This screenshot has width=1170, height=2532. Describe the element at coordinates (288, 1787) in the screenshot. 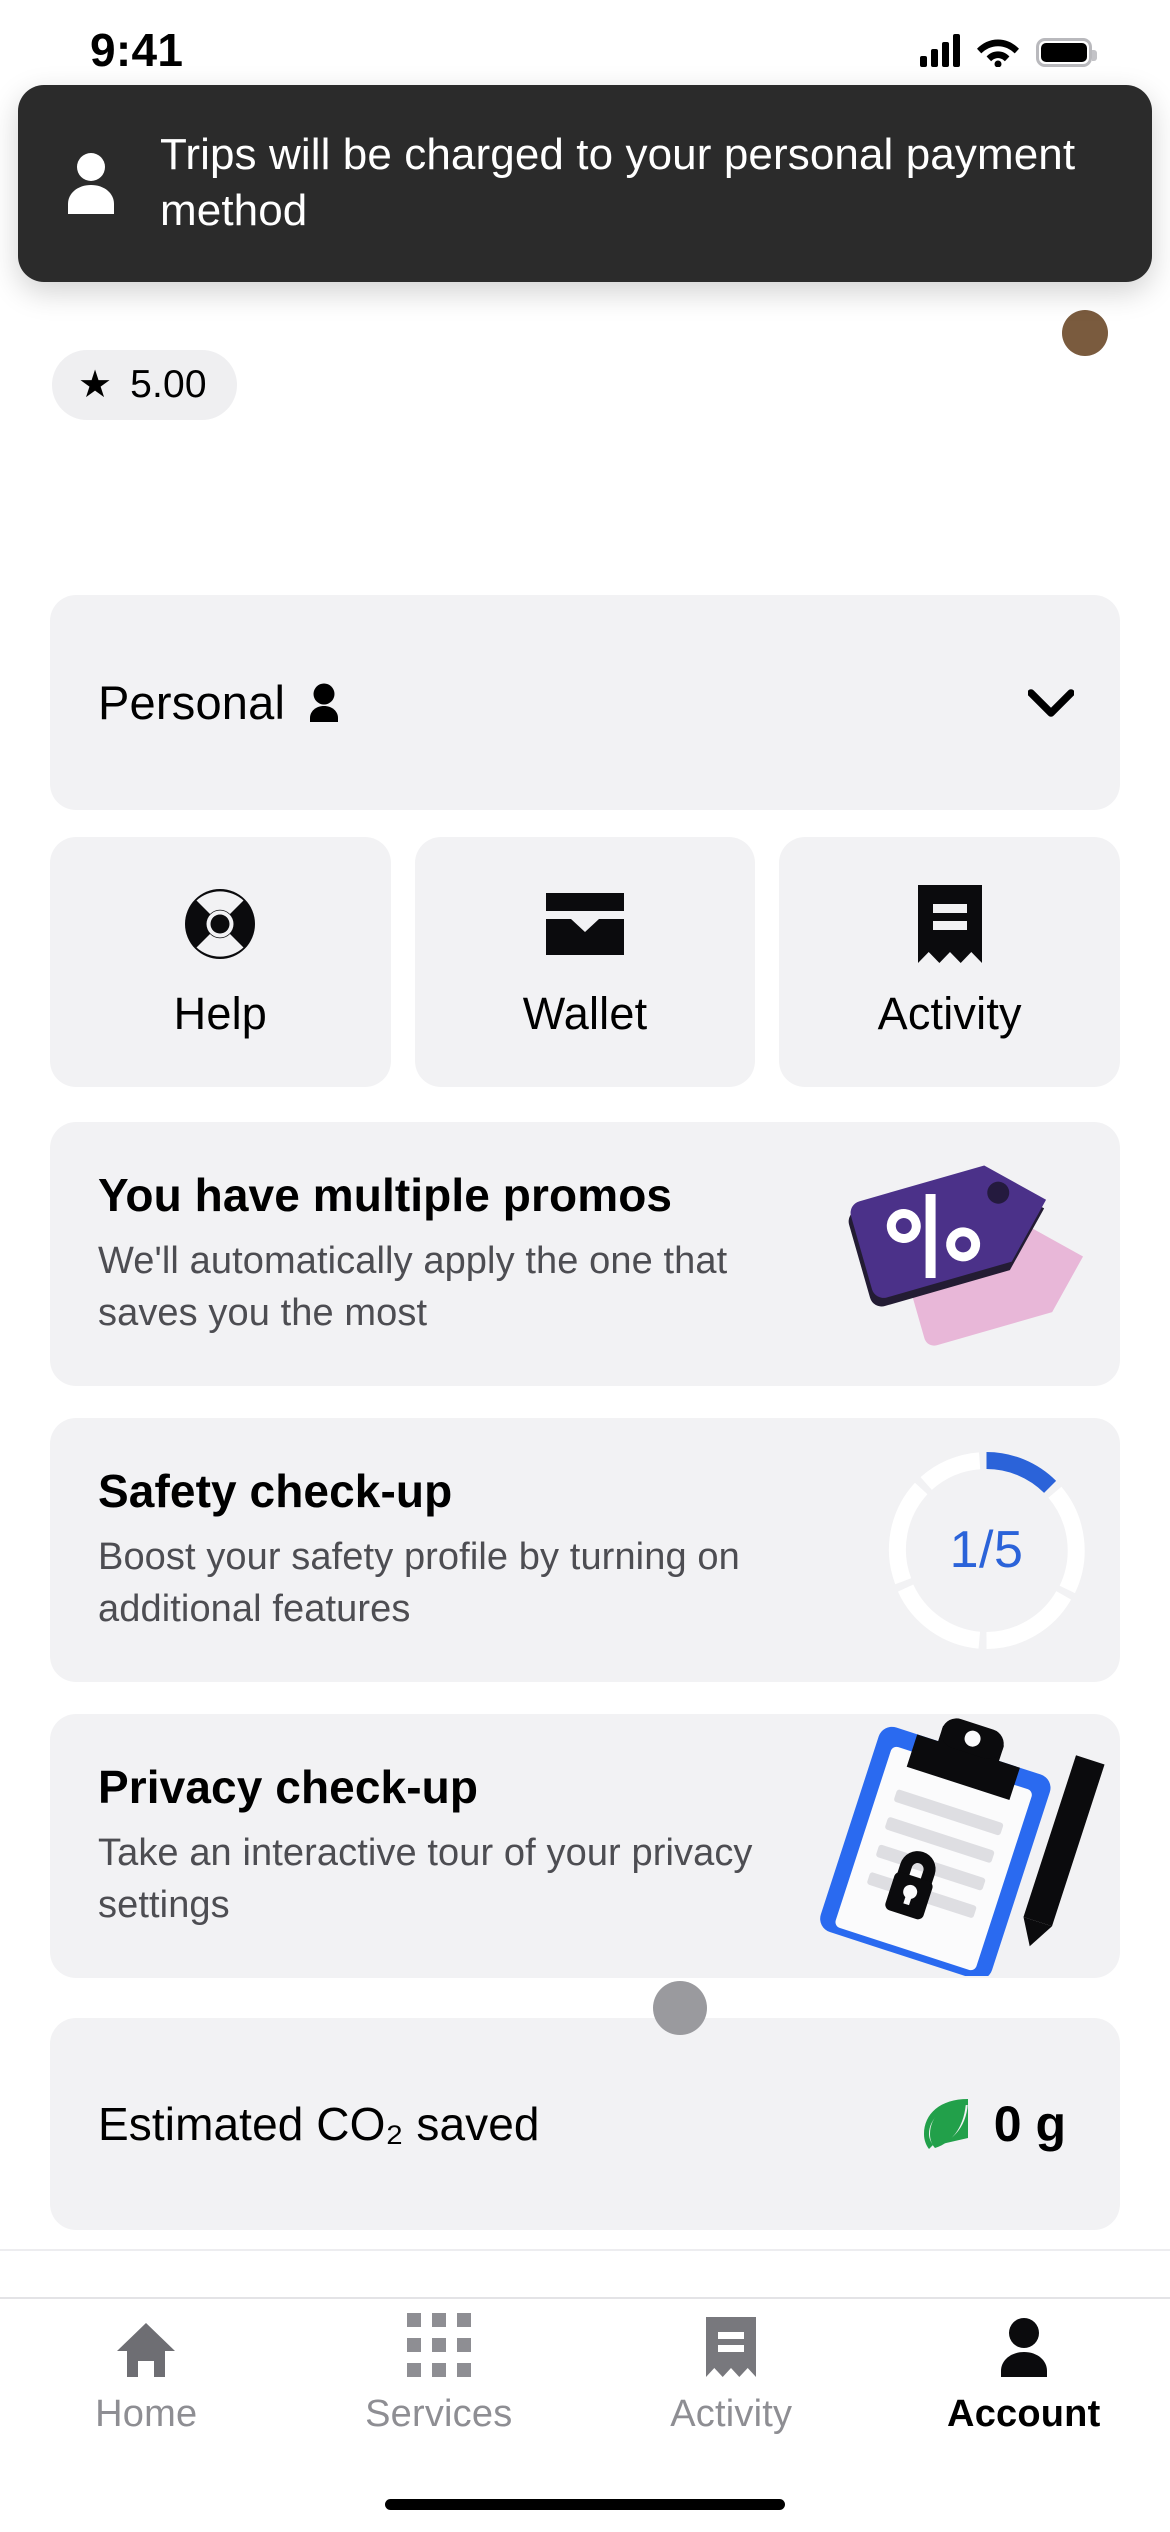

I see `privacy-title: Privacy check-up` at that location.